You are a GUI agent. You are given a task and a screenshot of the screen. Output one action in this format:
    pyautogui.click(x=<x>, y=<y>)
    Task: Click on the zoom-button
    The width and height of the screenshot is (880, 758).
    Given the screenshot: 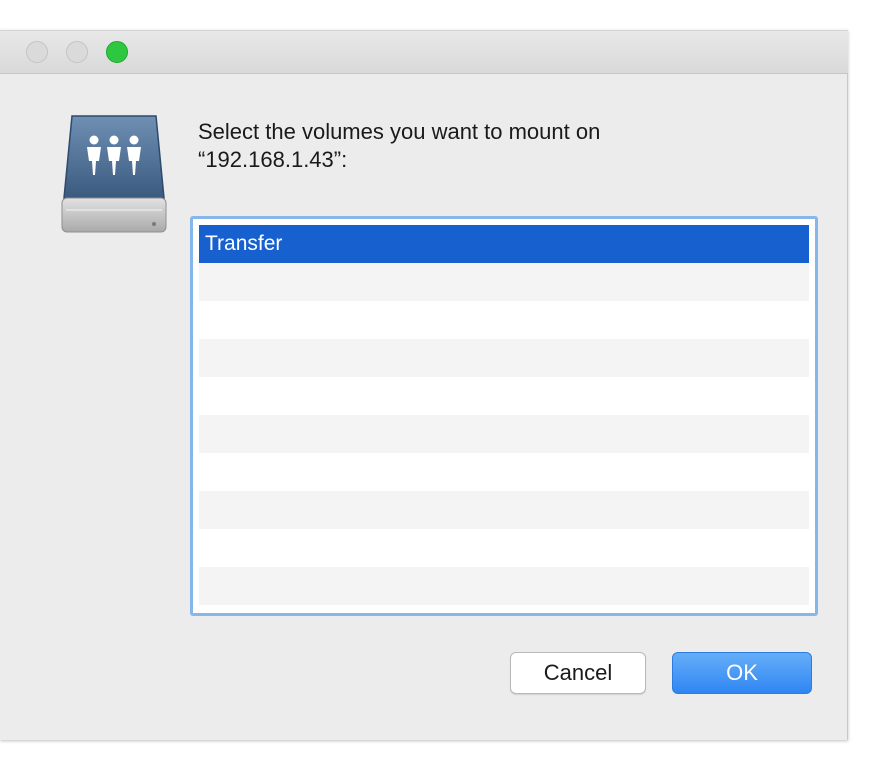 What is the action you would take?
    pyautogui.click(x=117, y=52)
    